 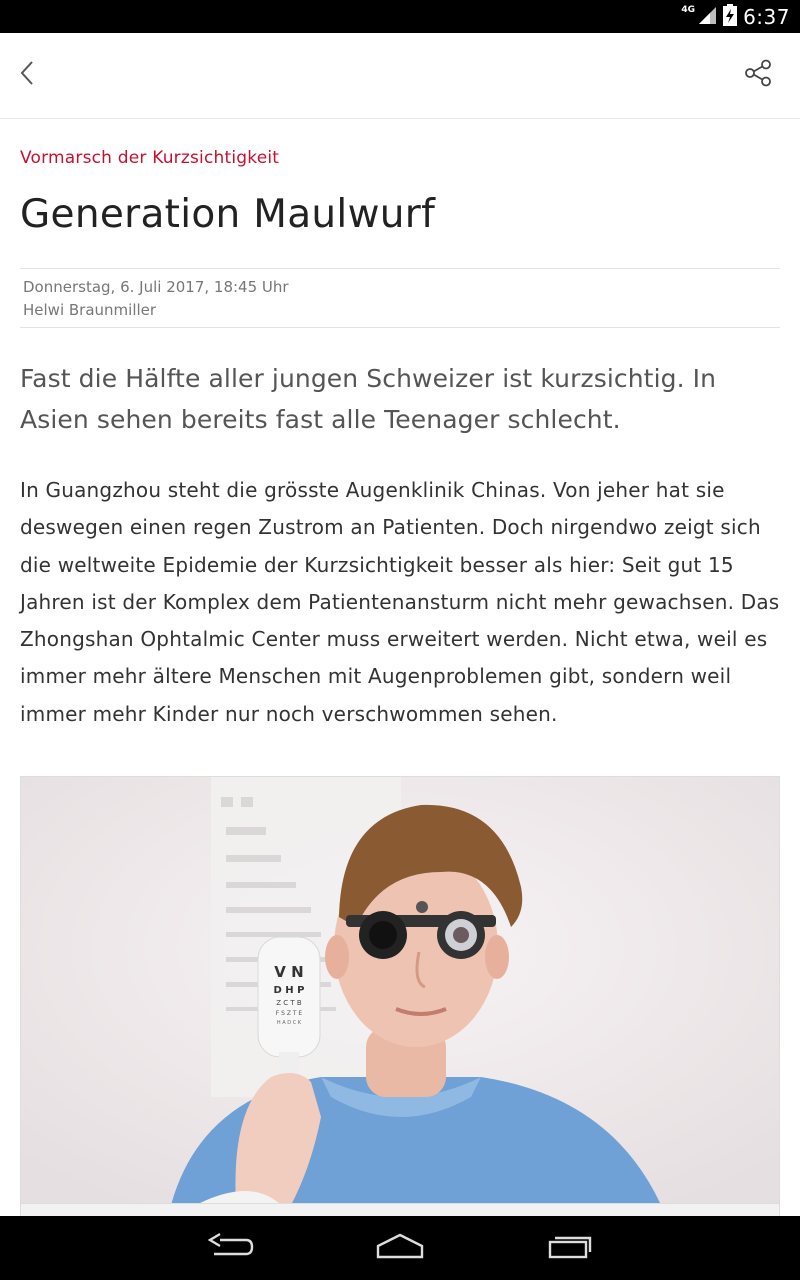 I want to click on article-title: Generation Maulwurf, so click(x=228, y=214).